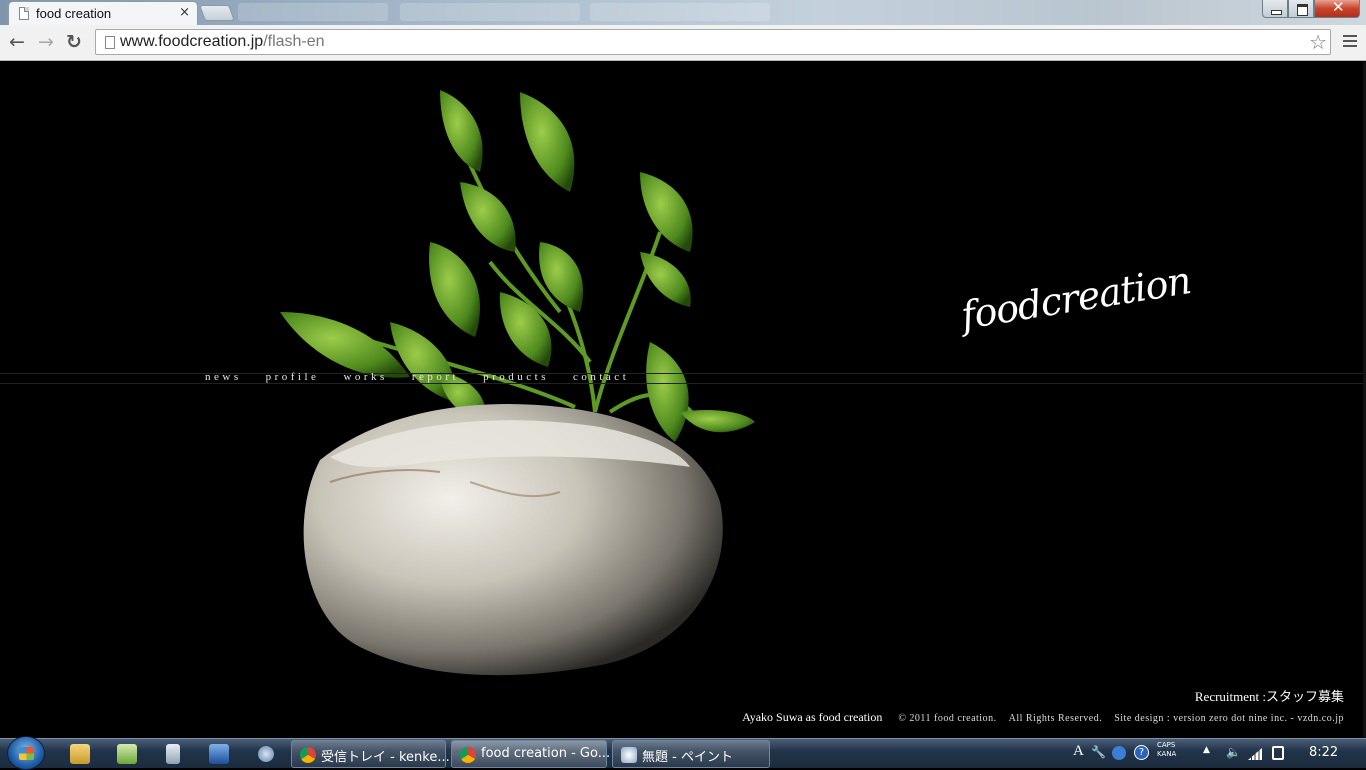 Image resolution: width=1366 pixels, height=770 pixels. Describe the element at coordinates (1269, 695) in the screenshot. I see `recruitment-link: Recruitment :スタッフ募集` at that location.